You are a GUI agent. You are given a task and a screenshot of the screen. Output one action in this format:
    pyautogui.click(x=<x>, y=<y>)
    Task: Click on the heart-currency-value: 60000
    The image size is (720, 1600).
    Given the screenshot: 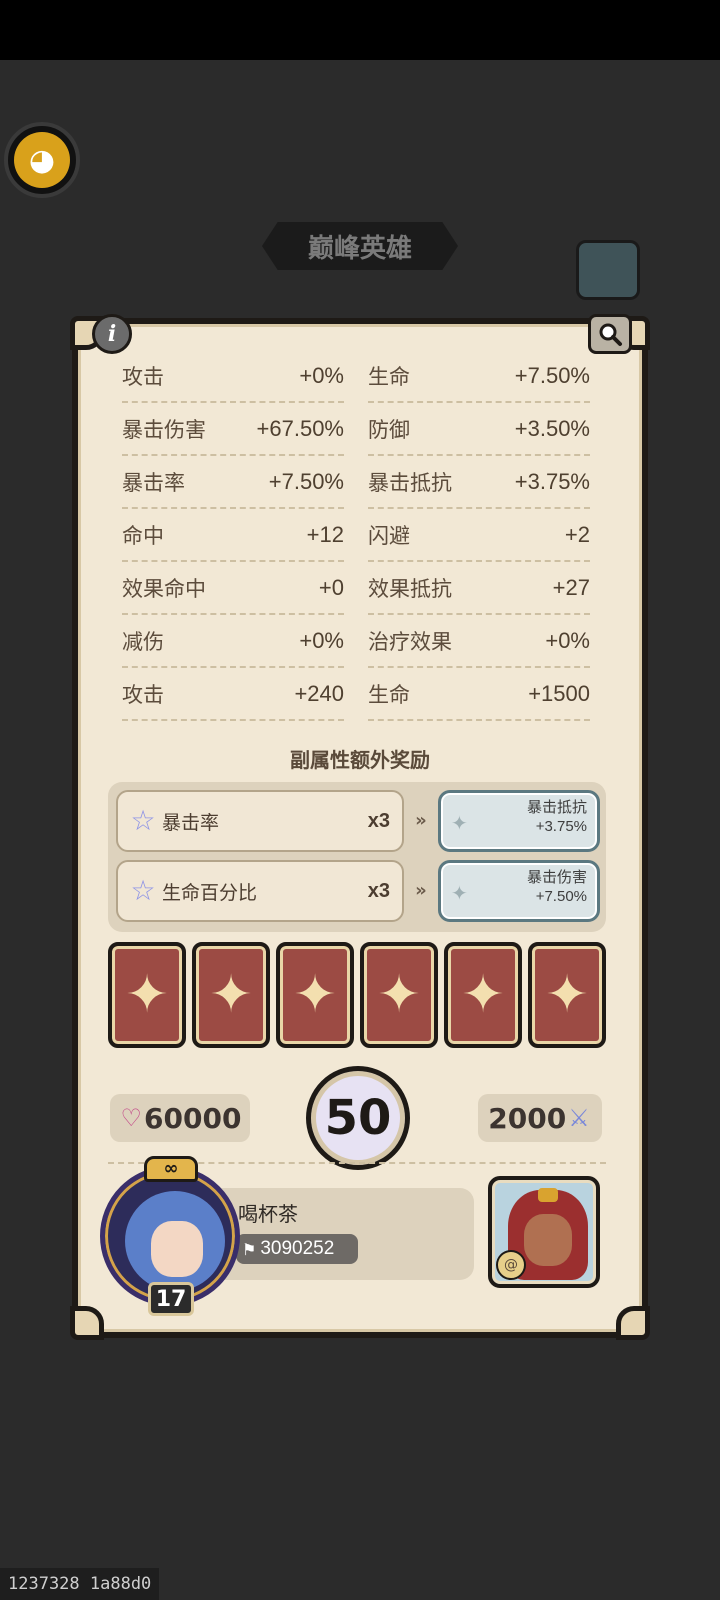 What is the action you would take?
    pyautogui.click(x=193, y=1118)
    